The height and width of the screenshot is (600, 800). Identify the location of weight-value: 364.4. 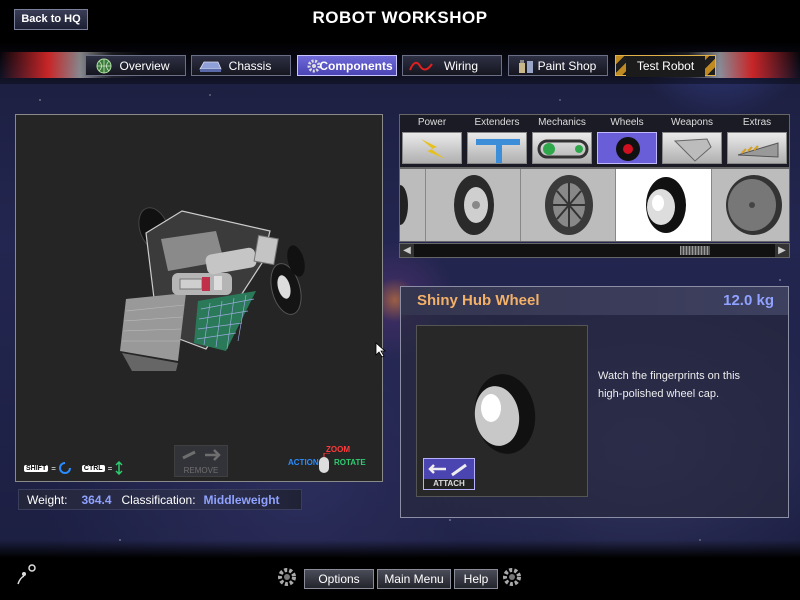
(96, 500).